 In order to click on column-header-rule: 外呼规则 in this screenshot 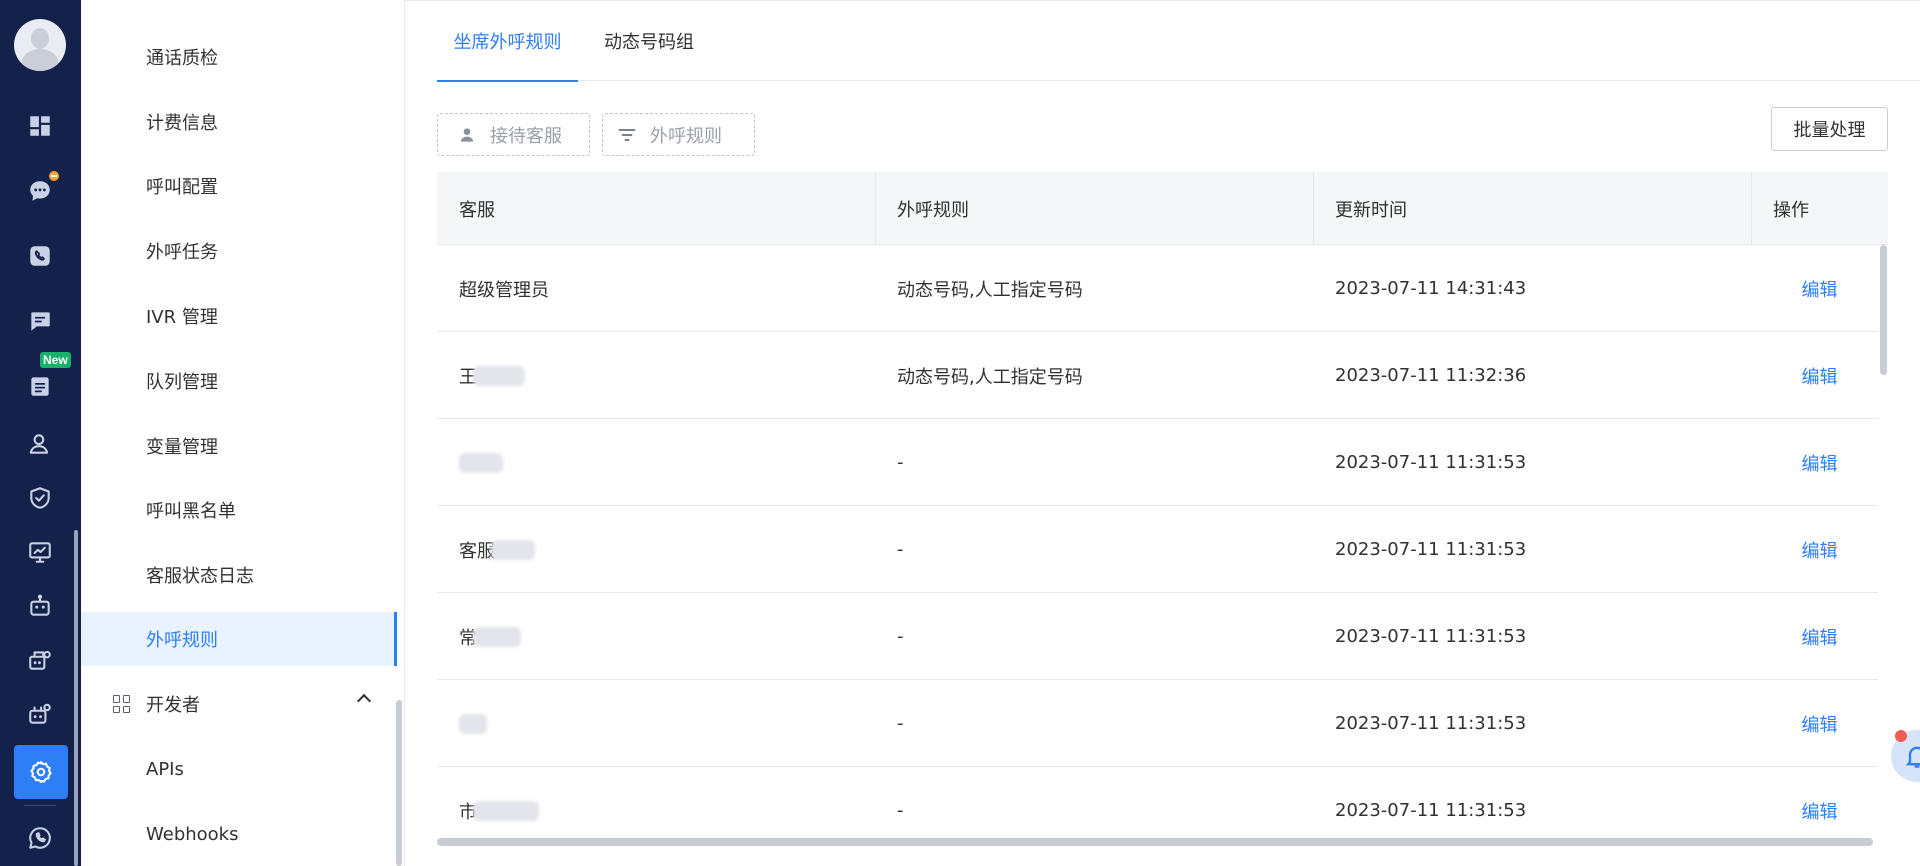, I will do `click(1094, 208)`.